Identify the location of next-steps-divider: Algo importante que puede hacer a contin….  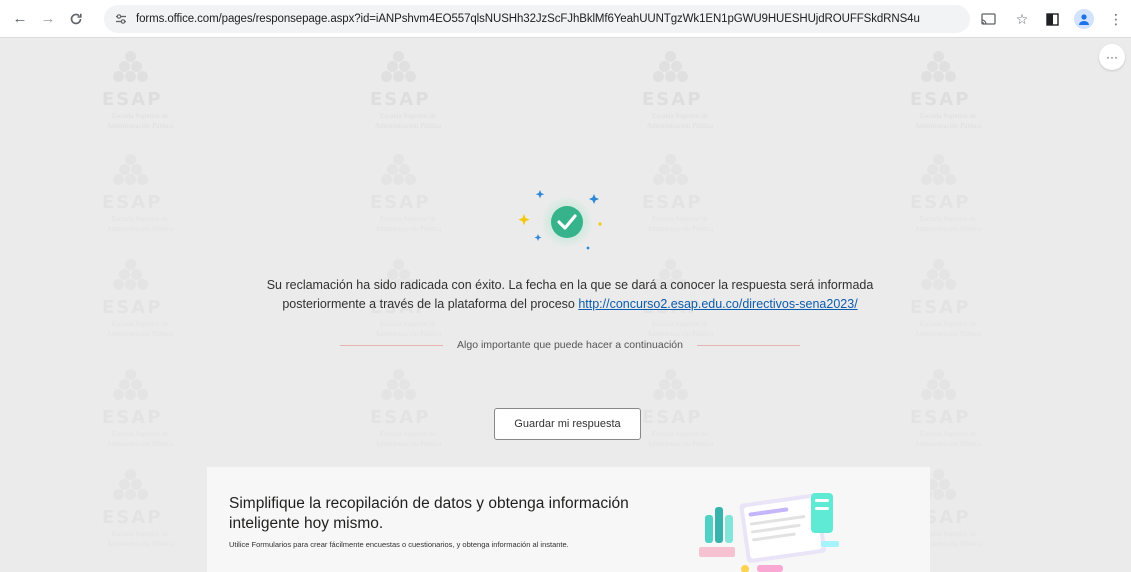
(570, 345).